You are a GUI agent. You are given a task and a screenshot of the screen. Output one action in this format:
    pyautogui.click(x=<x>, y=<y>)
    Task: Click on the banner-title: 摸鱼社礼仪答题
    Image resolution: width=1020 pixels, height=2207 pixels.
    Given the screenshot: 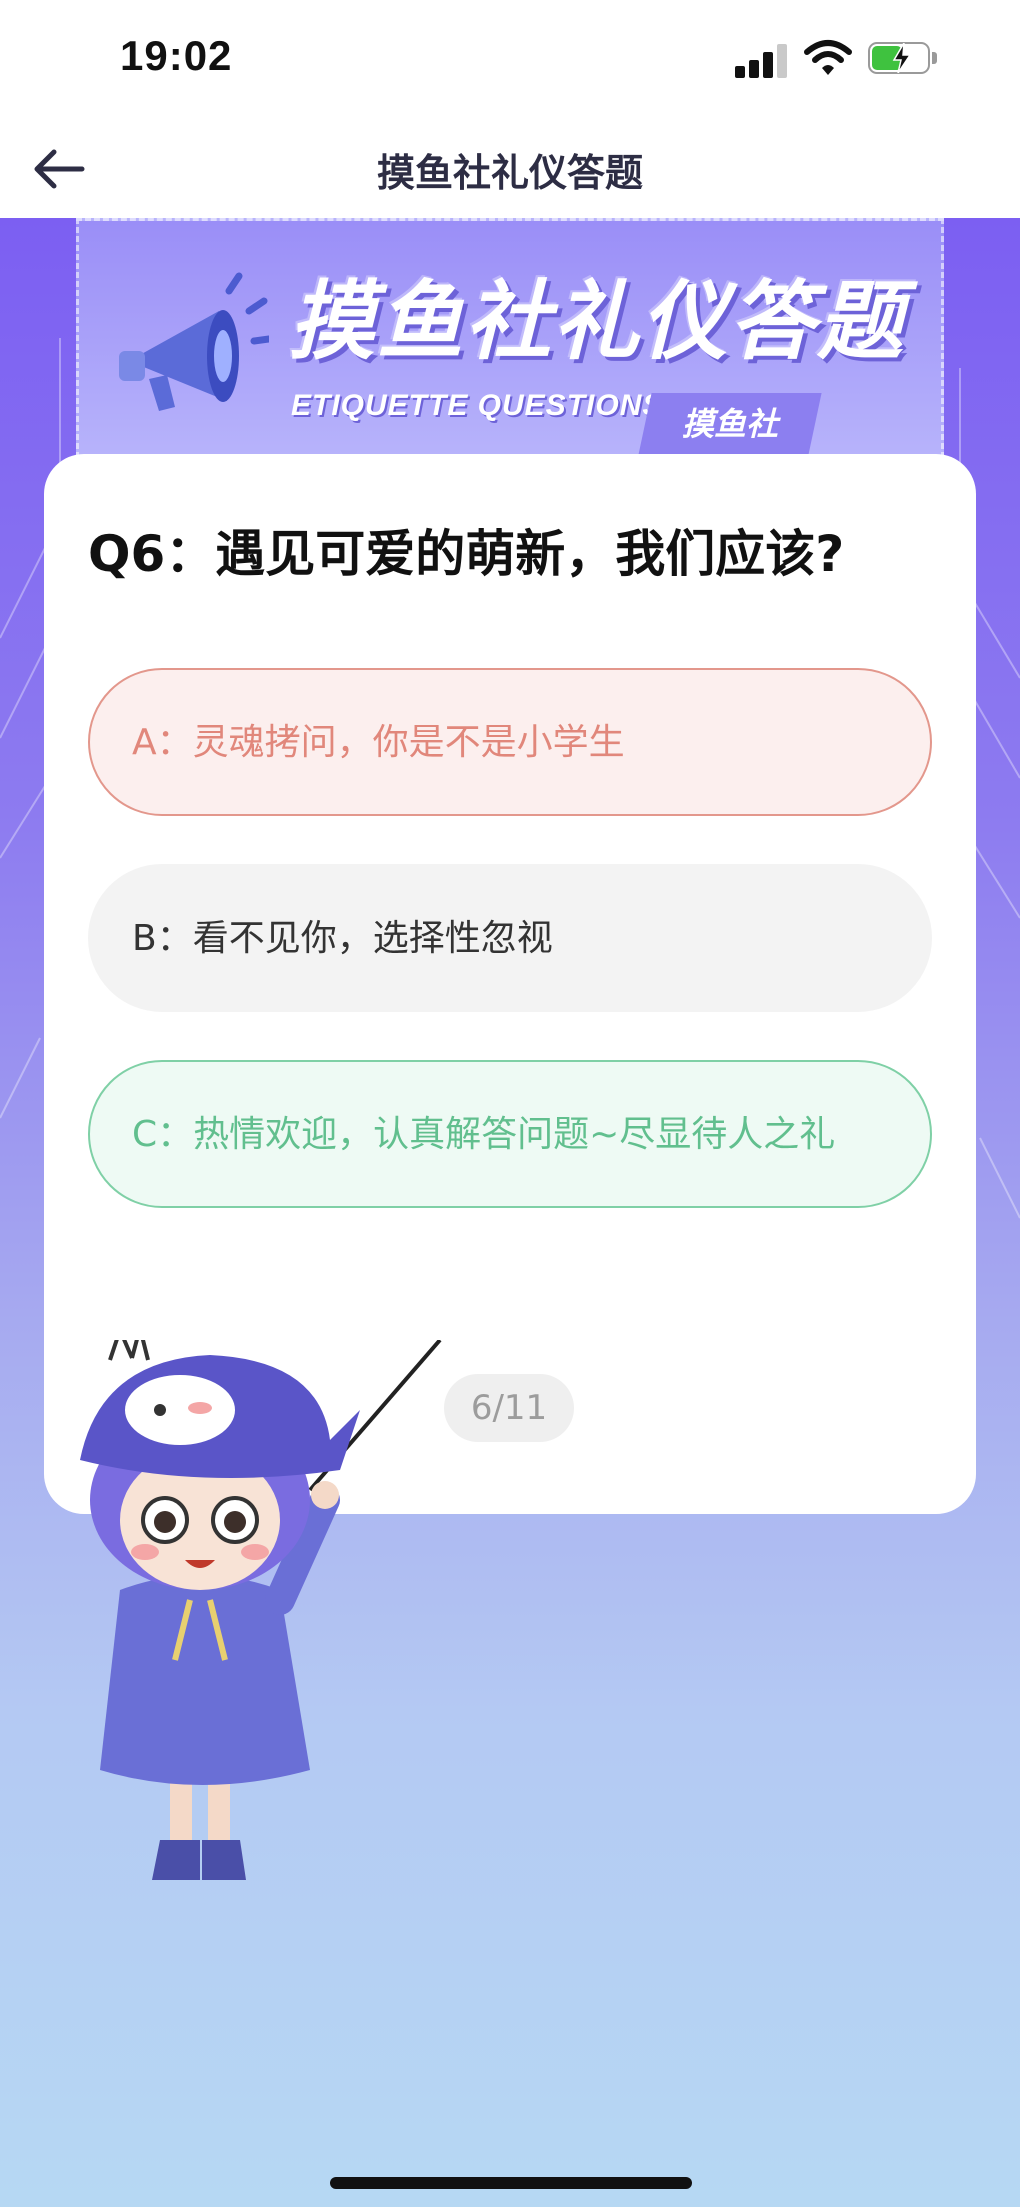 What is the action you would take?
    pyautogui.click(x=597, y=322)
    